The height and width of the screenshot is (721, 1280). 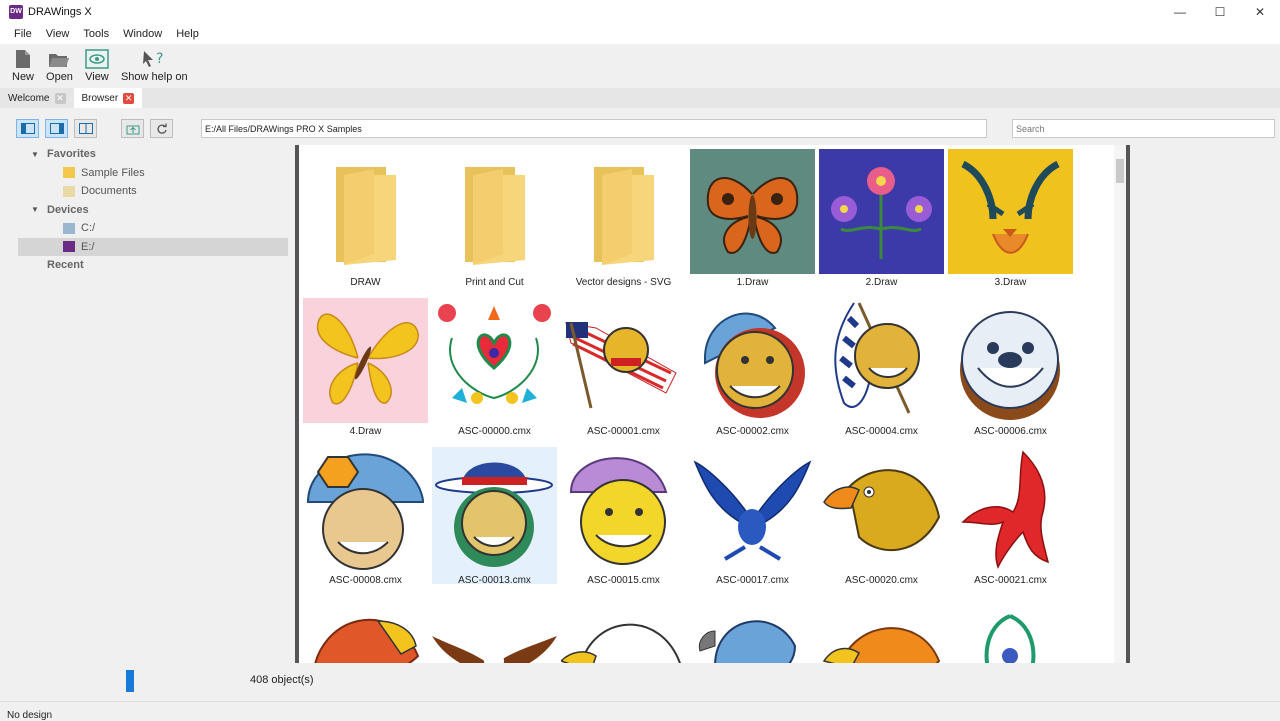 What do you see at coordinates (640, 12) in the screenshot?
I see `title-bar: DW DRAWings X — ☐ ✕` at bounding box center [640, 12].